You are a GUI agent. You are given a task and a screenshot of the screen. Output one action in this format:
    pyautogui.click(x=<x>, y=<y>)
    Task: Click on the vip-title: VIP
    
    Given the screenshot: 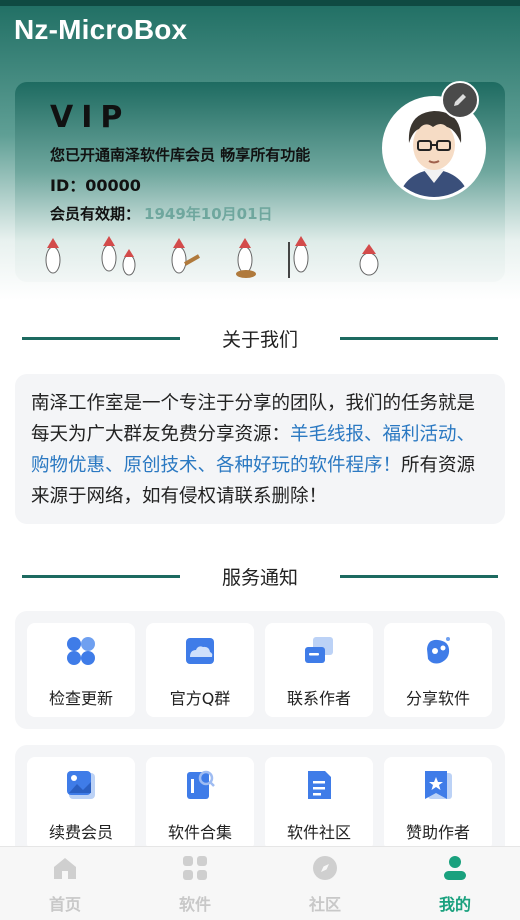 What is the action you would take?
    pyautogui.click(x=90, y=117)
    